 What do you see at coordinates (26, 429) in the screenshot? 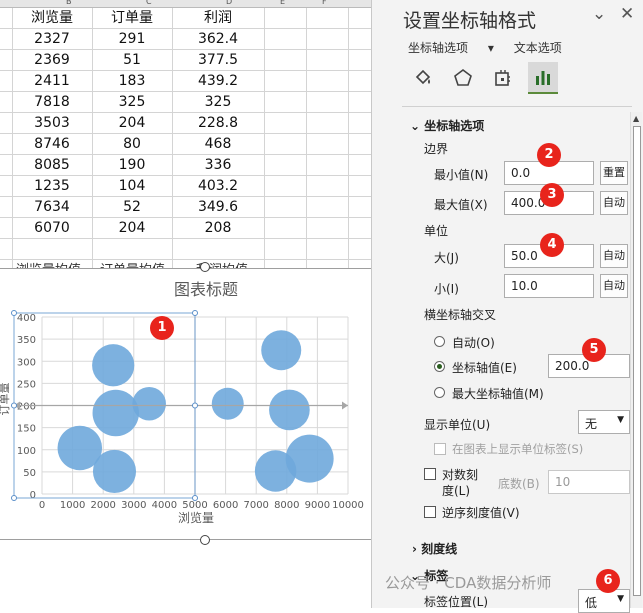
I see `y-tick-label: 150` at bounding box center [26, 429].